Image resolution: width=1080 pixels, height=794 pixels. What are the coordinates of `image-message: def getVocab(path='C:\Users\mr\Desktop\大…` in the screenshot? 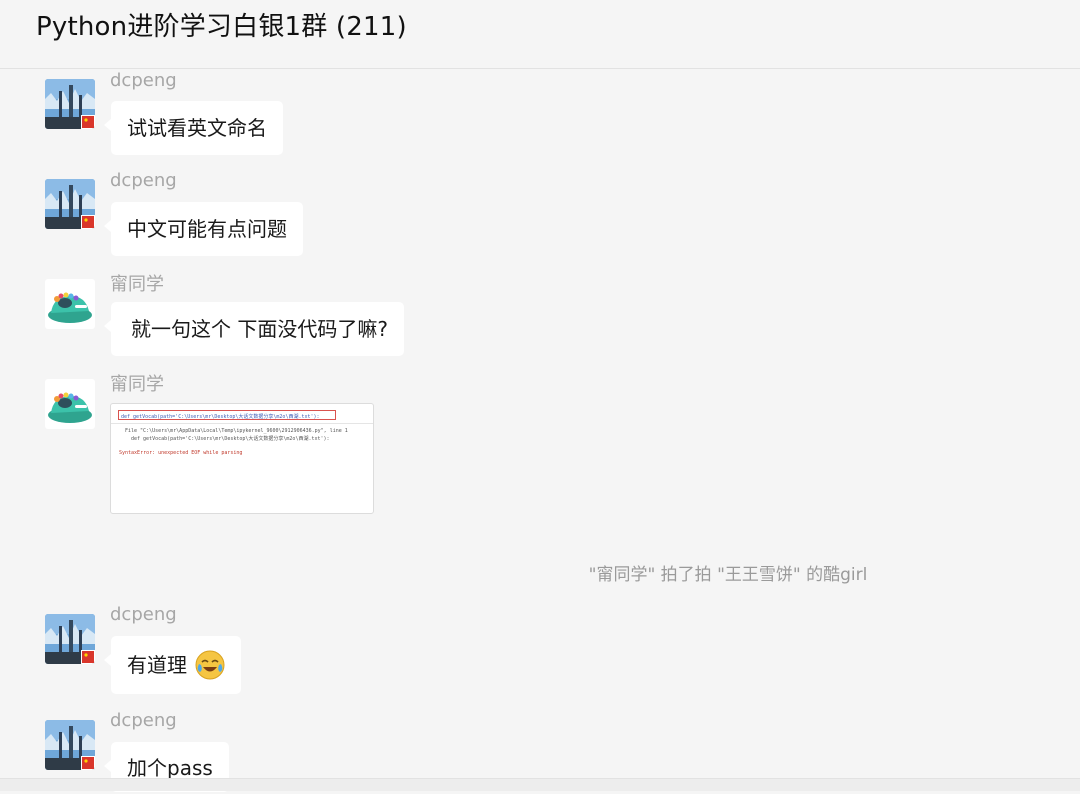 It's located at (242, 458).